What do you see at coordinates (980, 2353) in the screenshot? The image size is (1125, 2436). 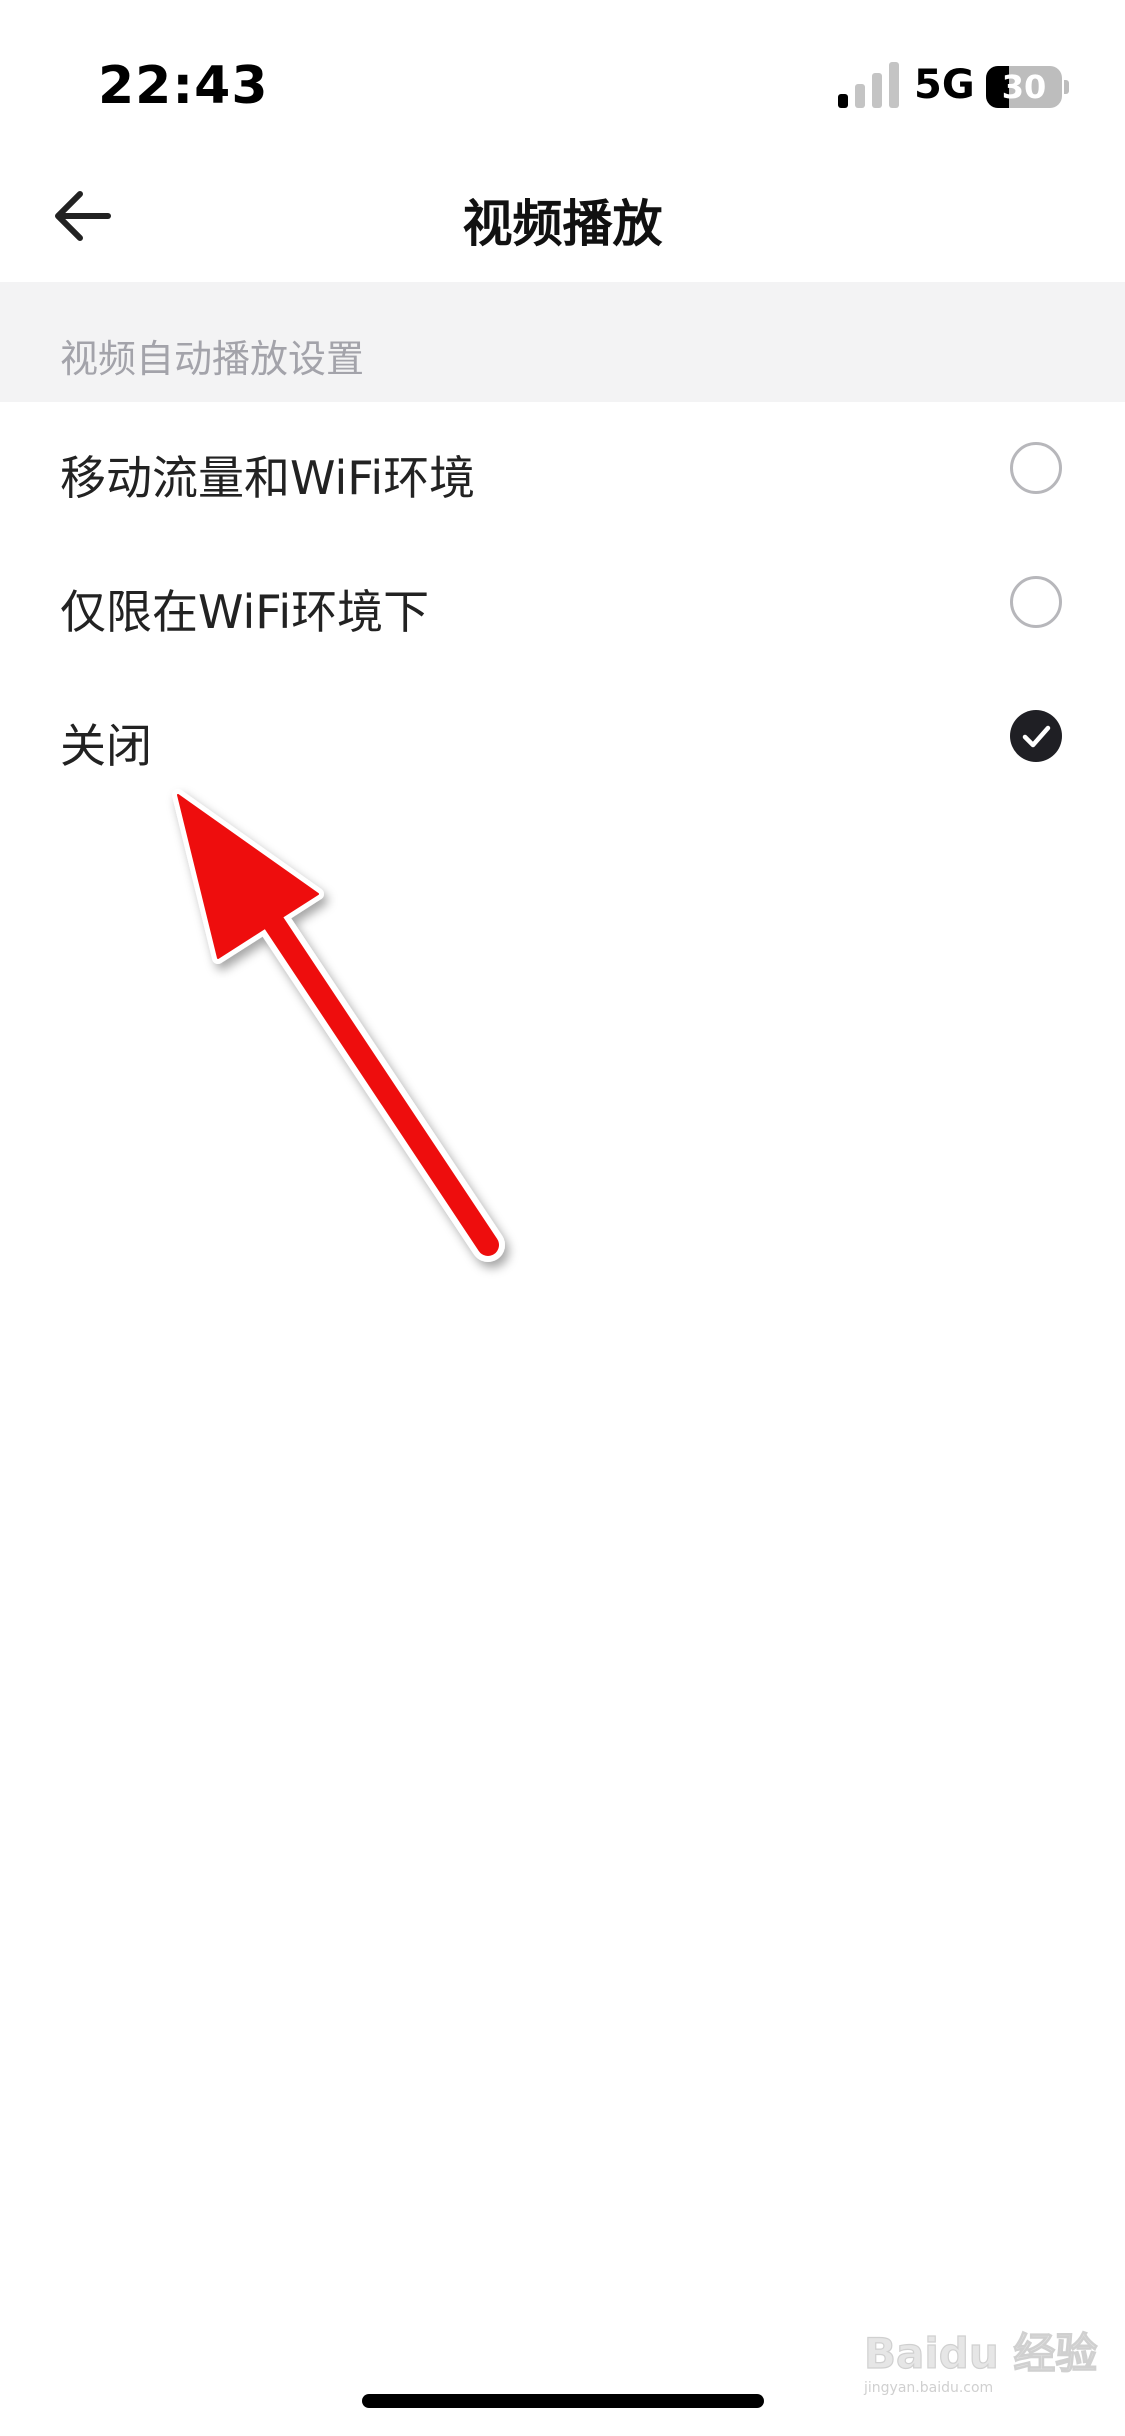 I see `svg-text: Baidu 经验` at bounding box center [980, 2353].